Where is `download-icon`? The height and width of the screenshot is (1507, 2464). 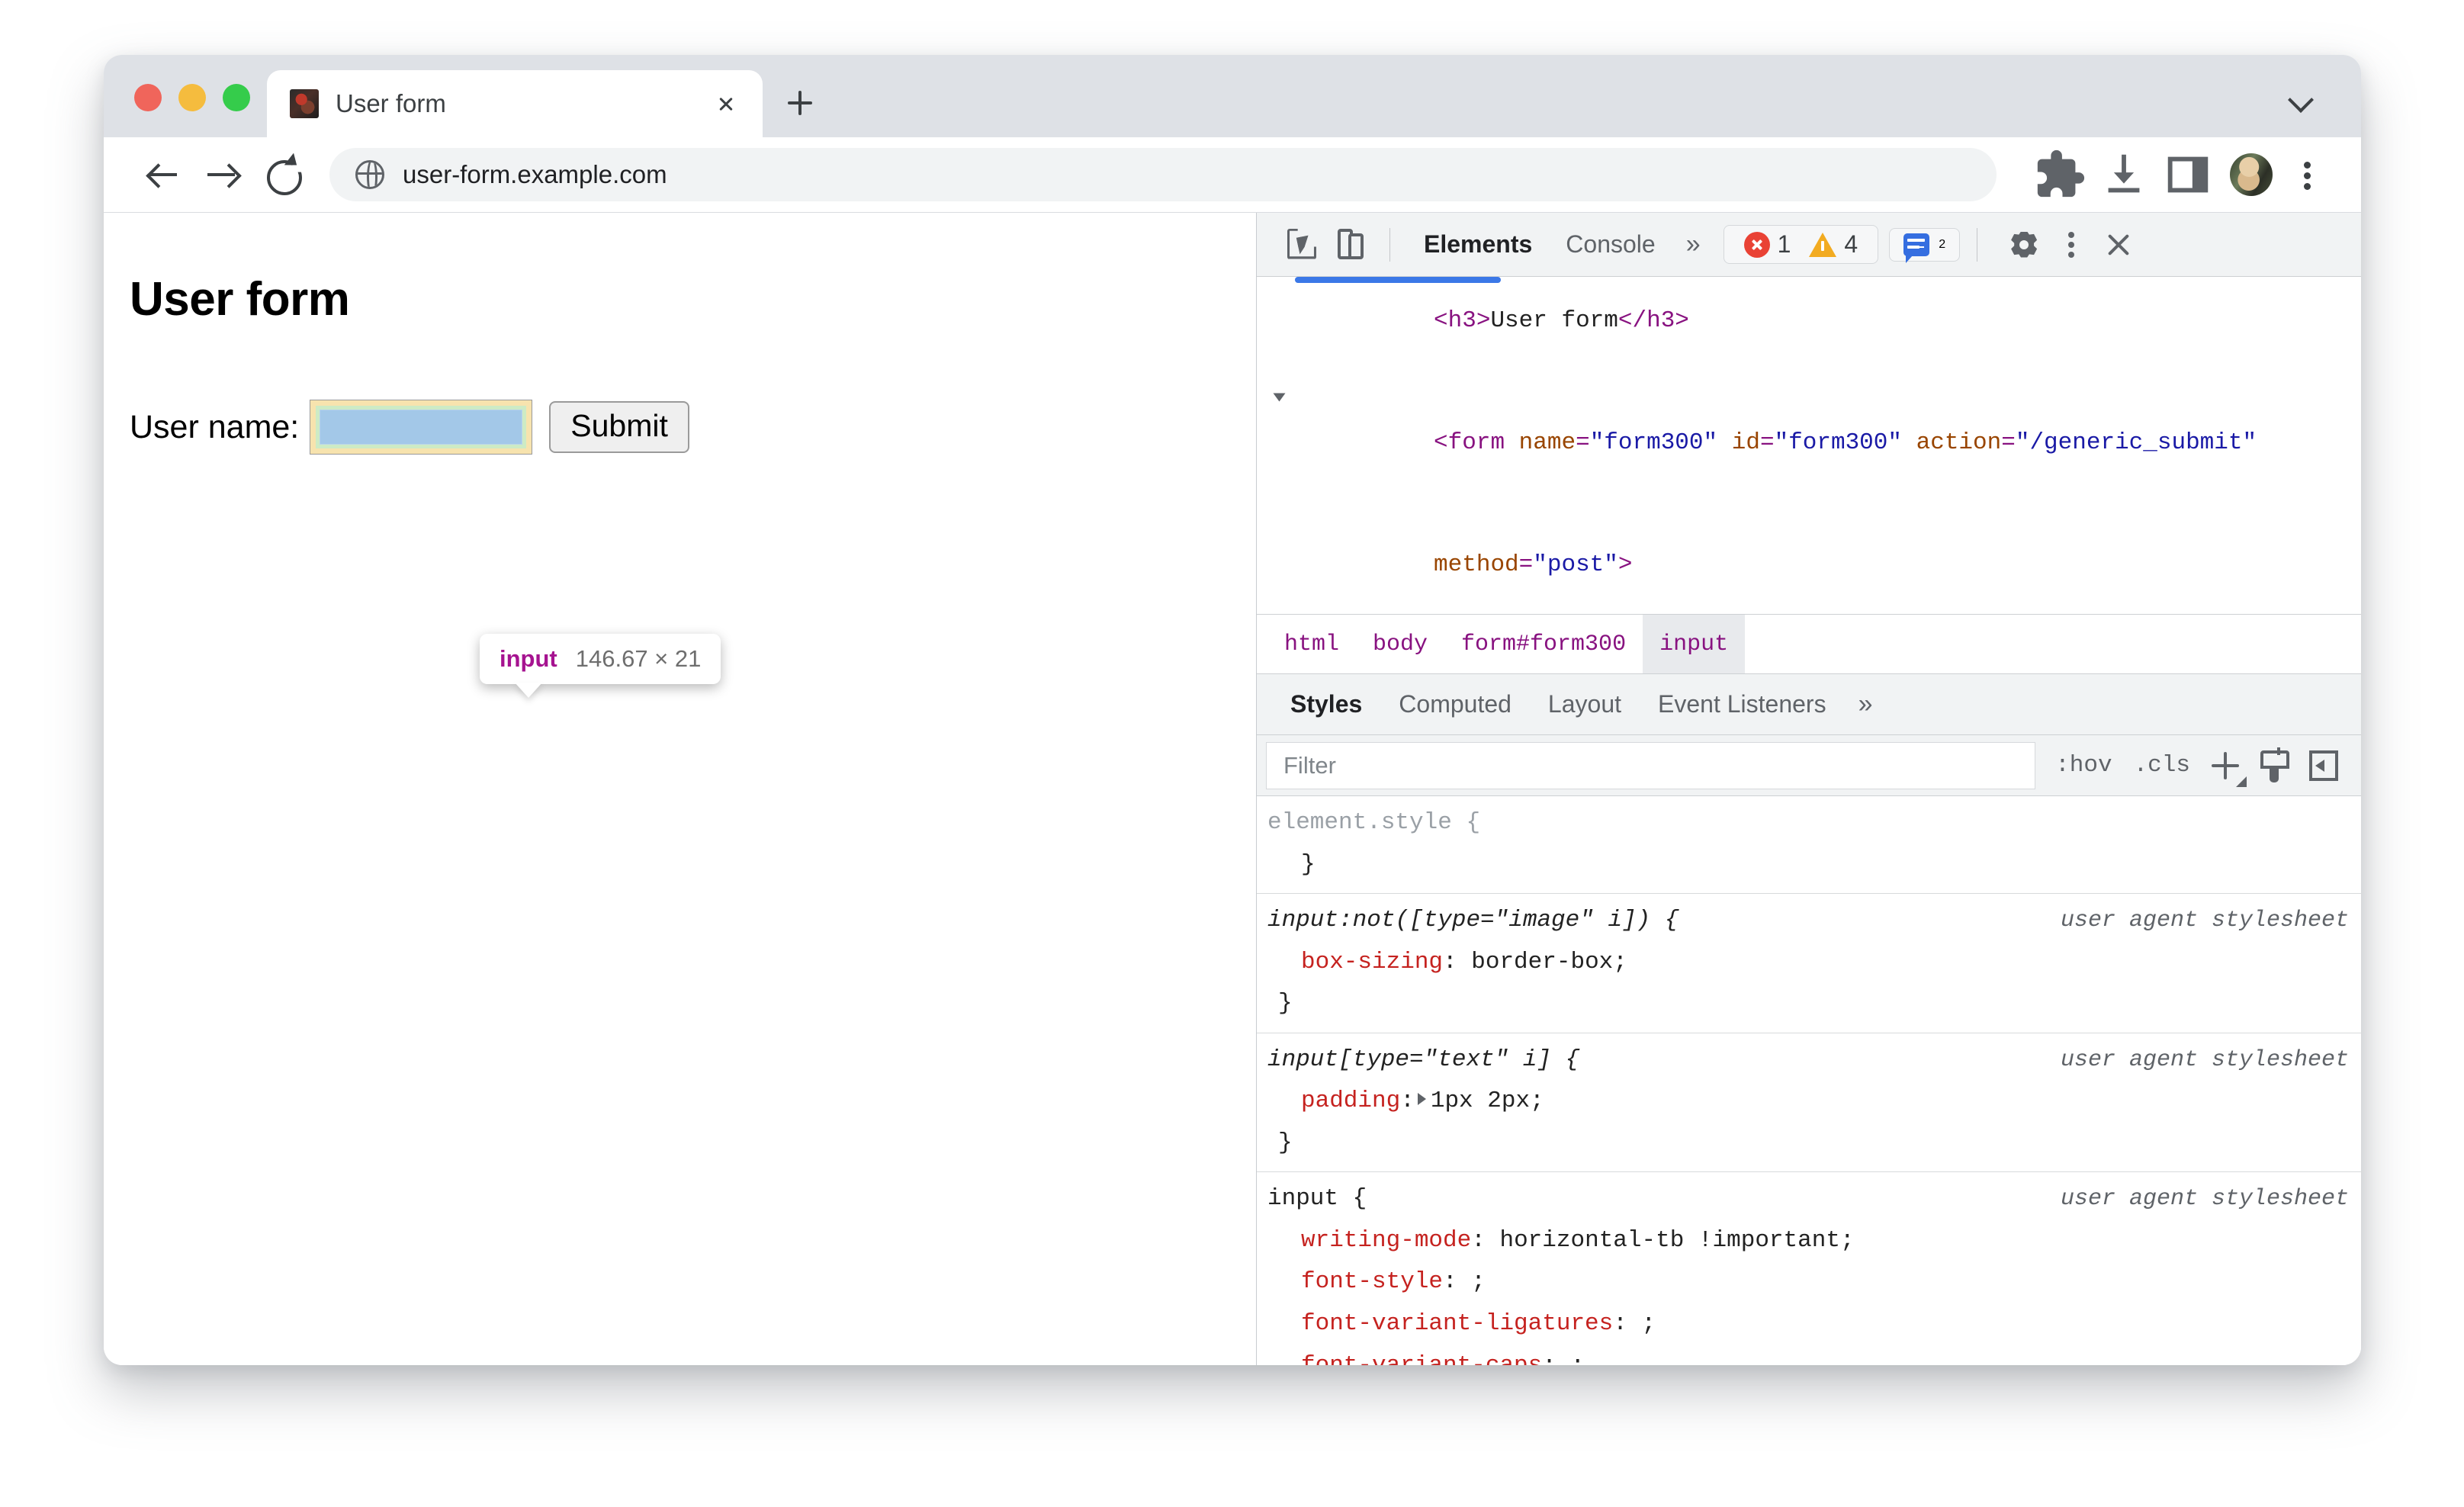
download-icon is located at coordinates (2124, 174).